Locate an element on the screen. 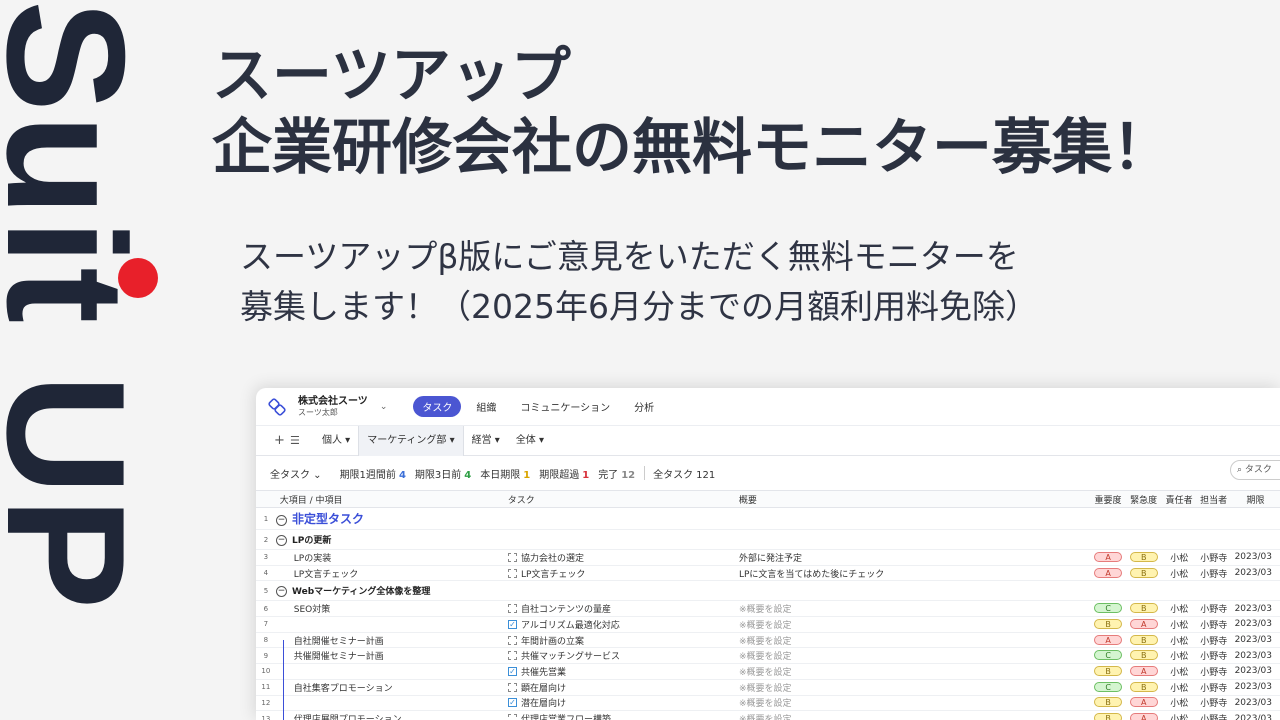  col-task: タスク is located at coordinates (623, 499).